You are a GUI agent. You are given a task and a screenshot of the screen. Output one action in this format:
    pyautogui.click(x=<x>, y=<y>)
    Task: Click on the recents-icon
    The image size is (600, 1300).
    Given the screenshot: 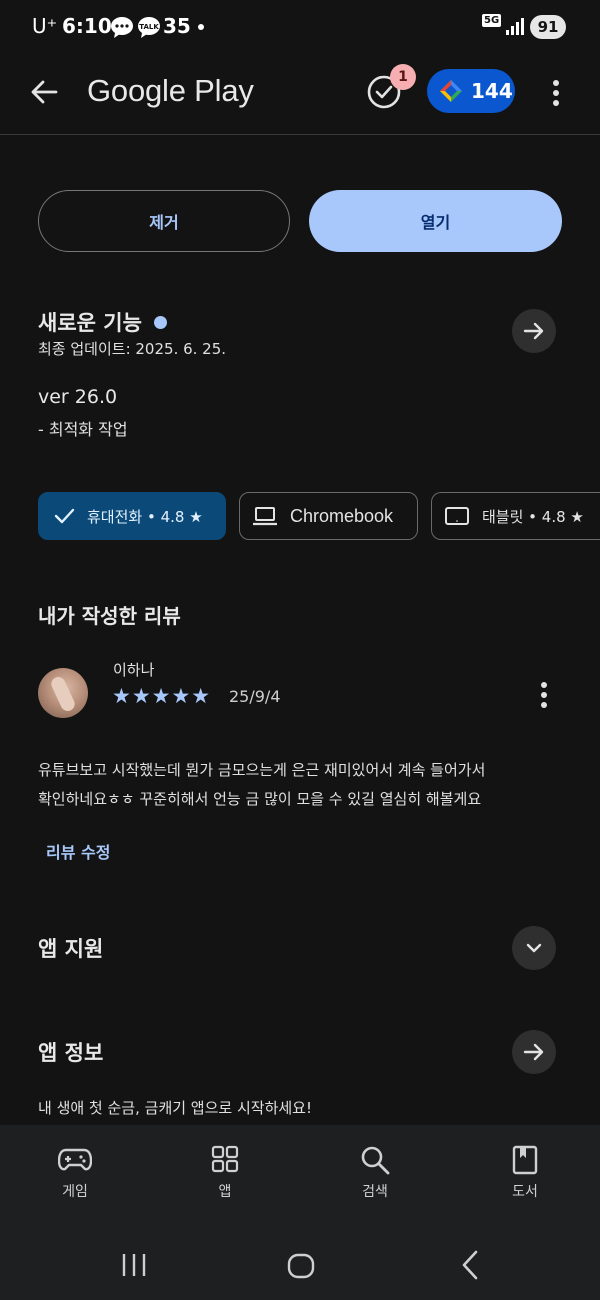 What is the action you would take?
    pyautogui.click(x=134, y=1265)
    